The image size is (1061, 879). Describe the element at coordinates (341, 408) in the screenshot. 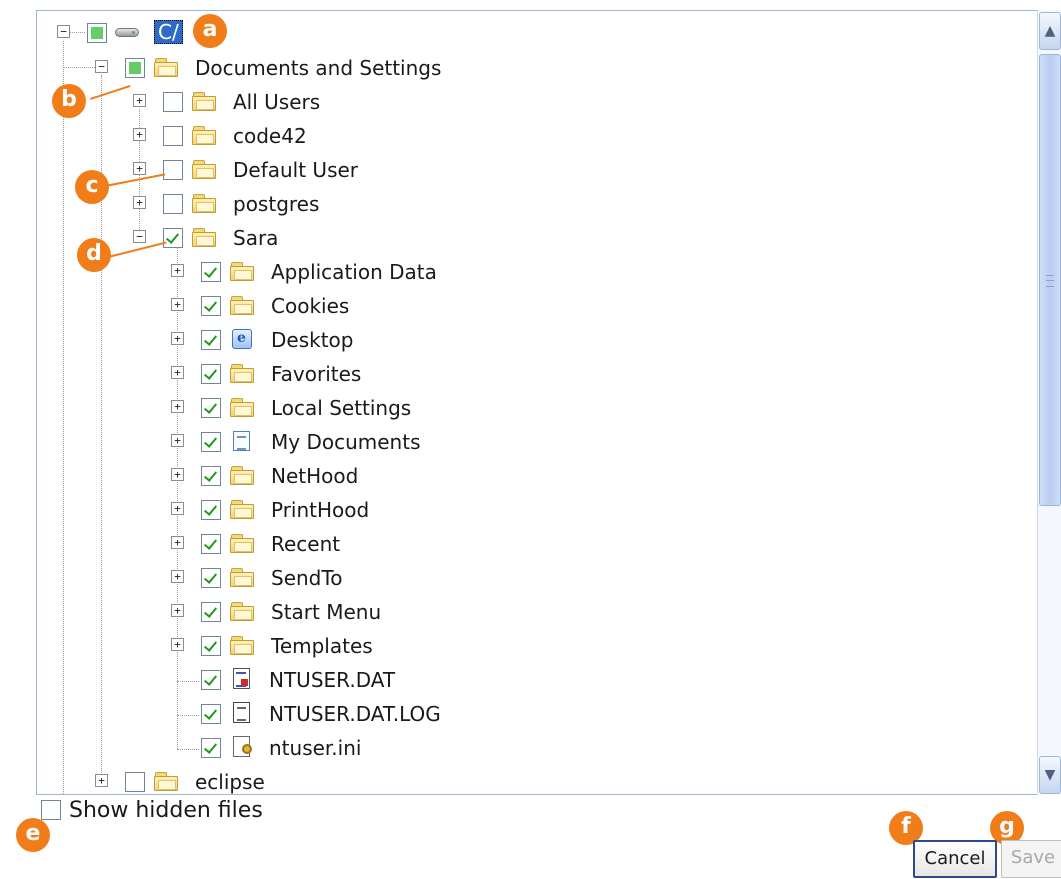

I see `tree-label: Local Settings` at that location.